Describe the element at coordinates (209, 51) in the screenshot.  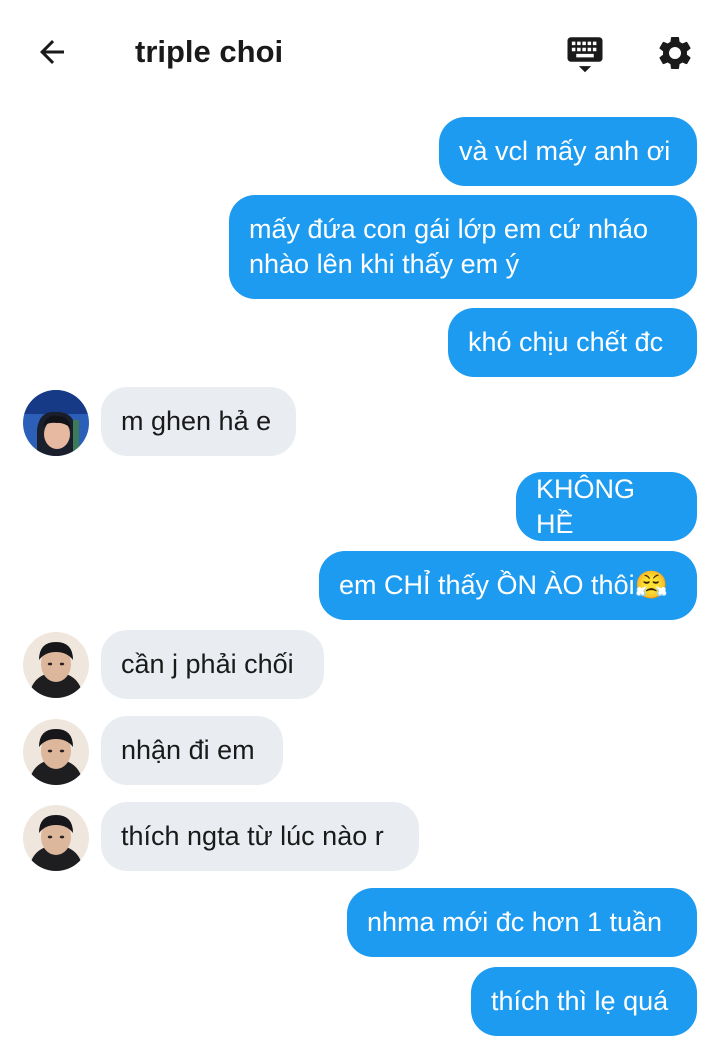
I see `conversation-title: triple choi` at that location.